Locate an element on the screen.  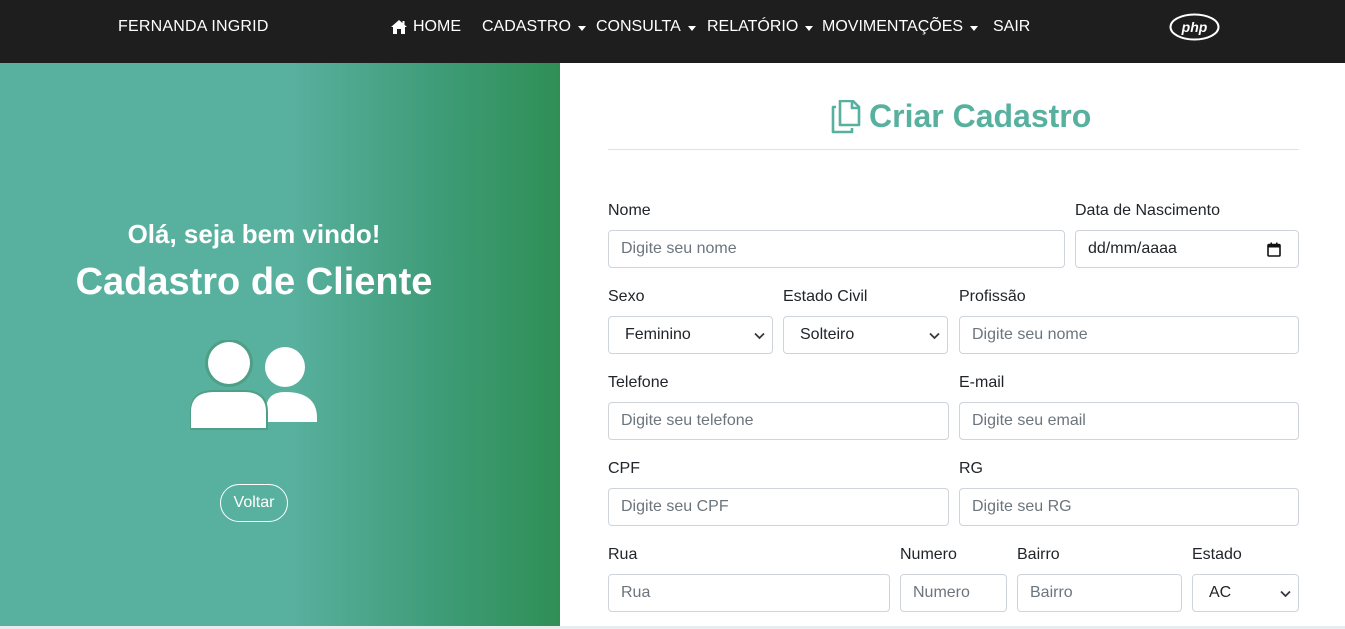
nav-consulta-label: CONSULTA is located at coordinates (638, 26).